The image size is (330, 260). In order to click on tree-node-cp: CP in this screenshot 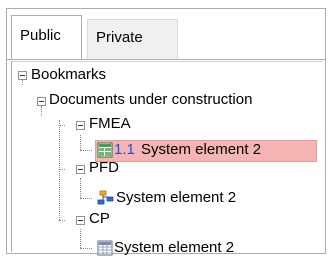, I will do `click(99, 219)`.